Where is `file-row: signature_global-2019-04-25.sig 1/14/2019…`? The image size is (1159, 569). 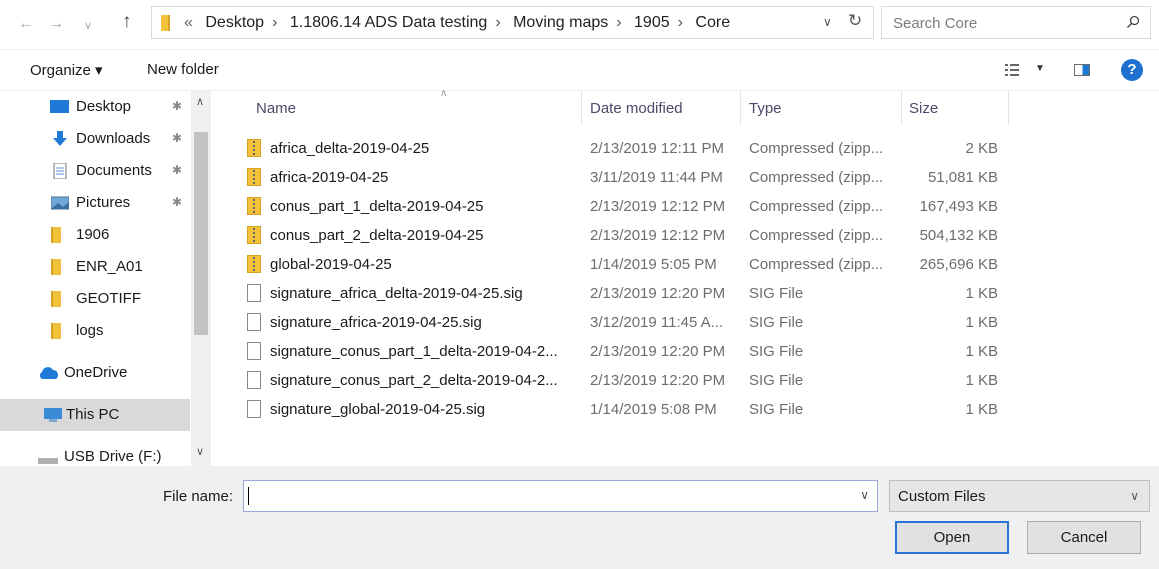
file-row: signature_global-2019-04-25.sig 1/14/2019… is located at coordinates (687, 409).